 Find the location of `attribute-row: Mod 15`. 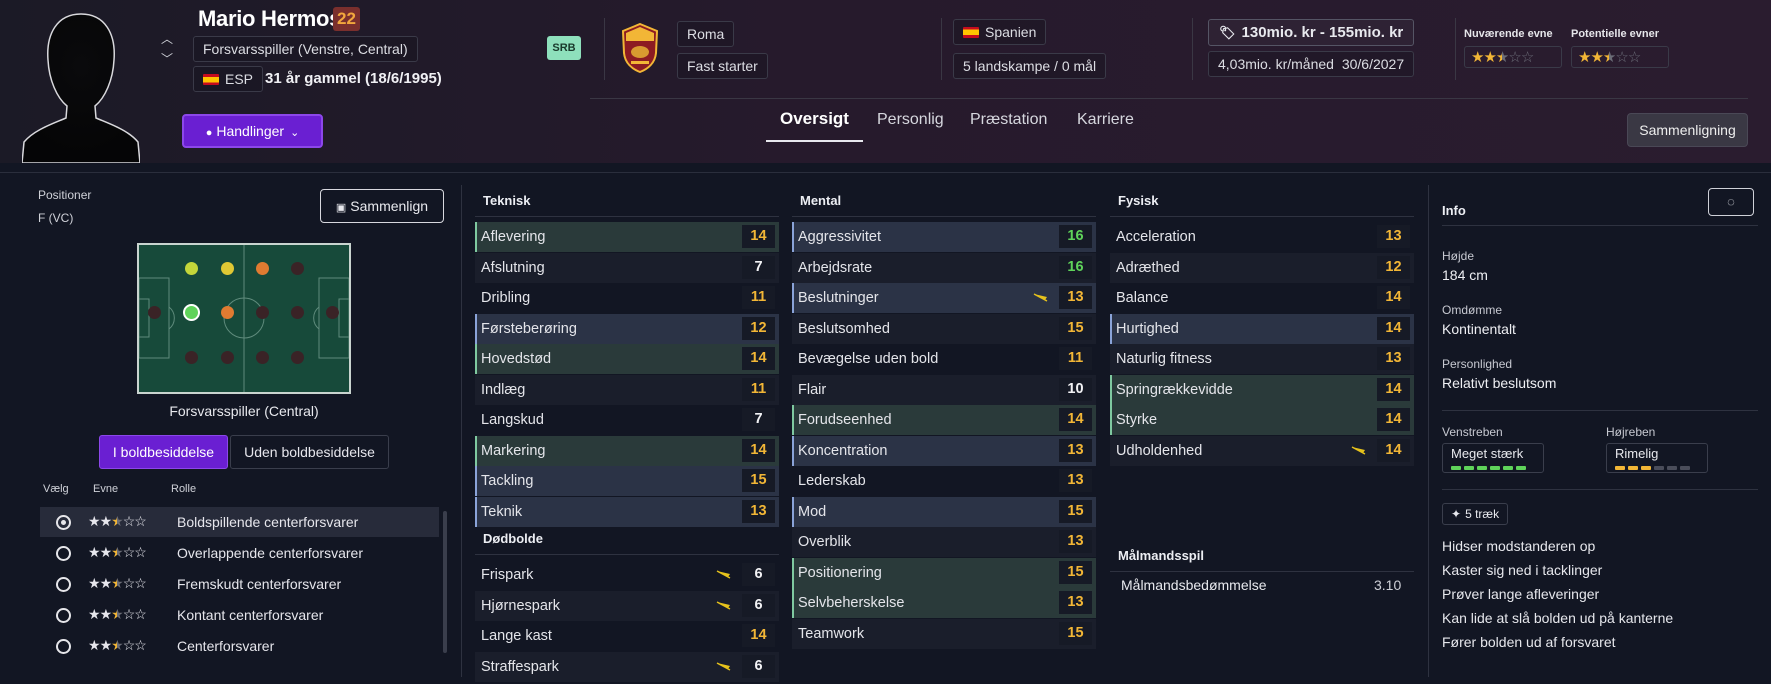

attribute-row: Mod 15 is located at coordinates (944, 511).